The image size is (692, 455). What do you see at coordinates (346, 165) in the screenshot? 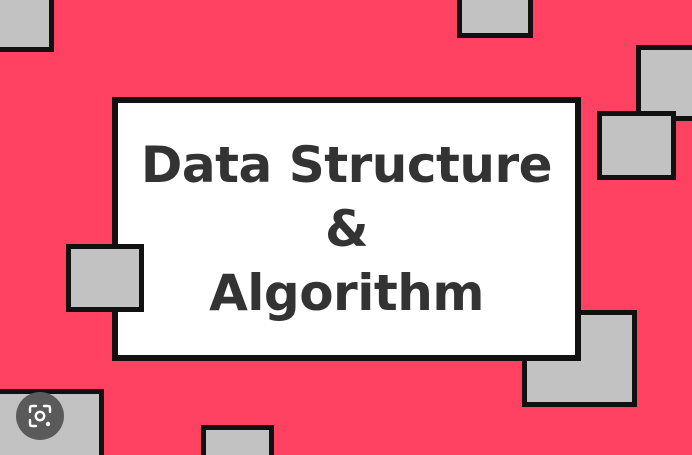
I see `title-line-data-structure: Data Structure` at bounding box center [346, 165].